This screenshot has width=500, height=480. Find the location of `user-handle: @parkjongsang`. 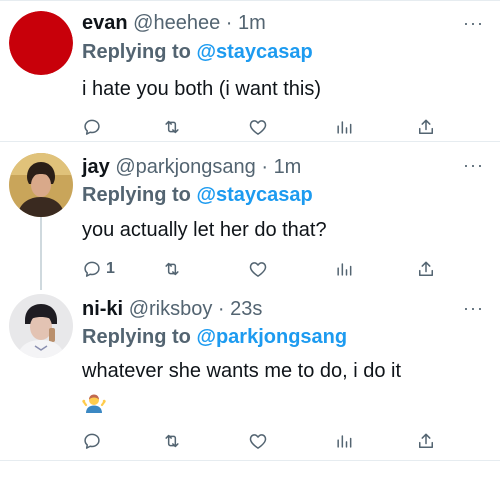

user-handle: @parkjongsang is located at coordinates (185, 167).